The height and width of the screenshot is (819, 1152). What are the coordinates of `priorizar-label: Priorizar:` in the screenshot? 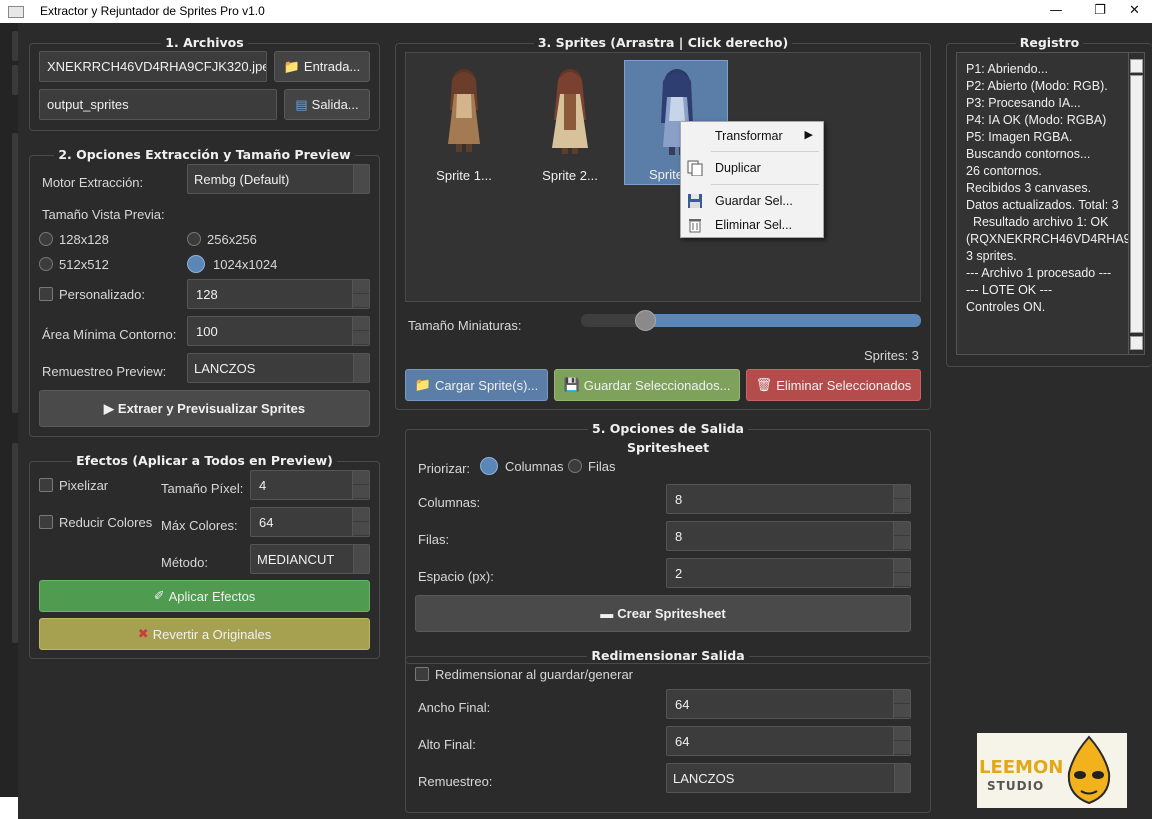 It's located at (444, 468).